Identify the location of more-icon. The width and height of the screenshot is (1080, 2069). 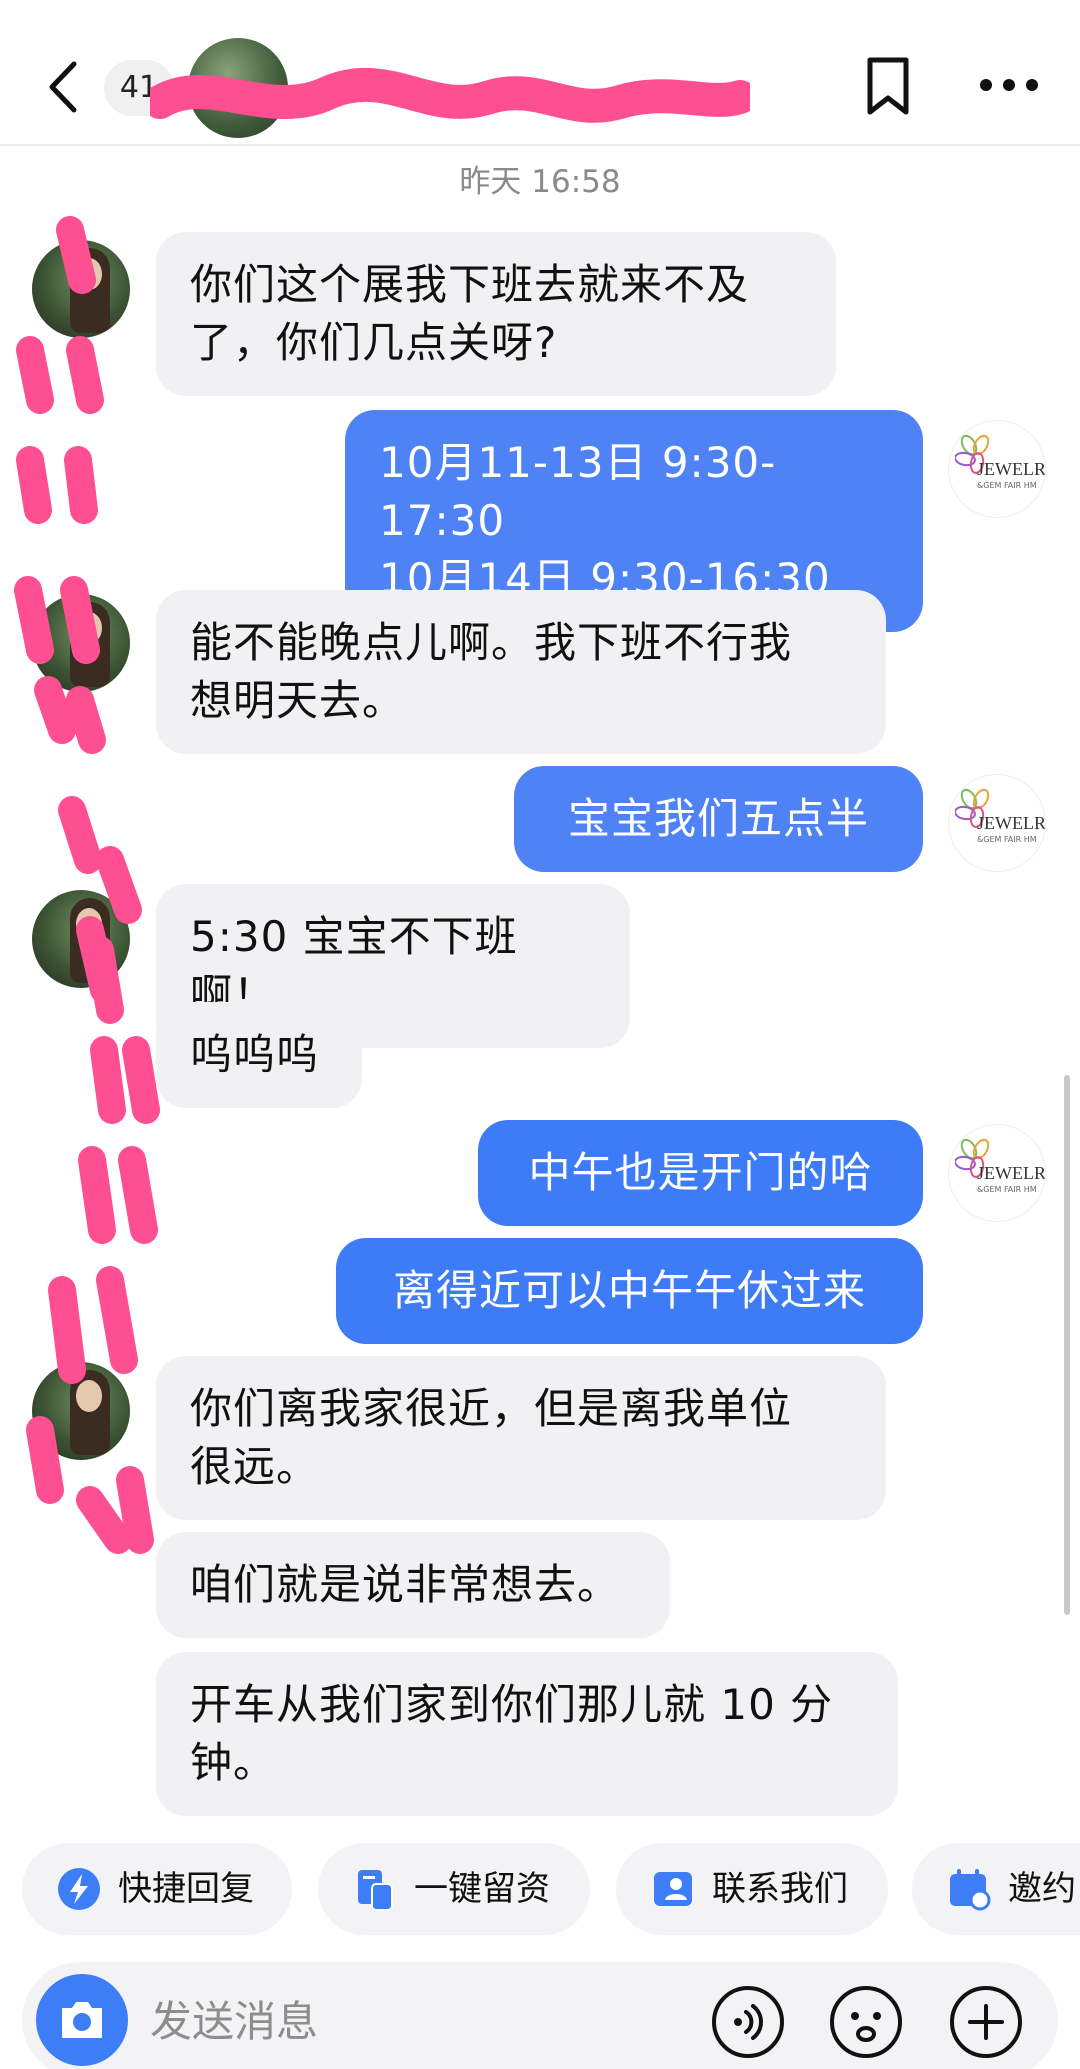
(1009, 85).